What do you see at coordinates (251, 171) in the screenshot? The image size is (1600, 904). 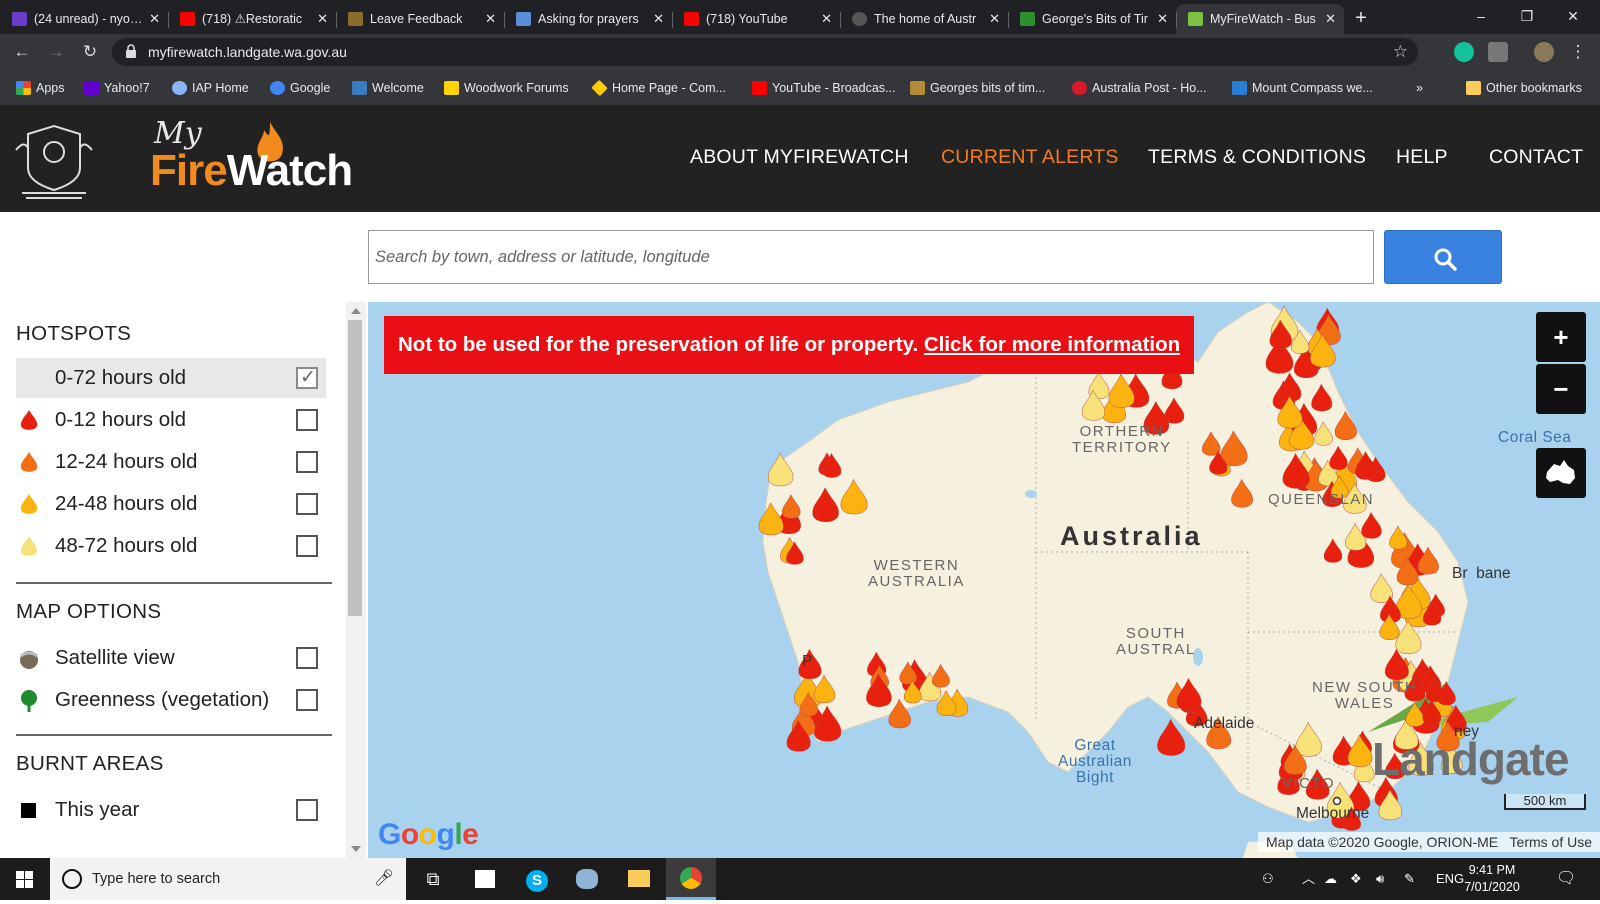 I see `brand-logo: FireWatch` at bounding box center [251, 171].